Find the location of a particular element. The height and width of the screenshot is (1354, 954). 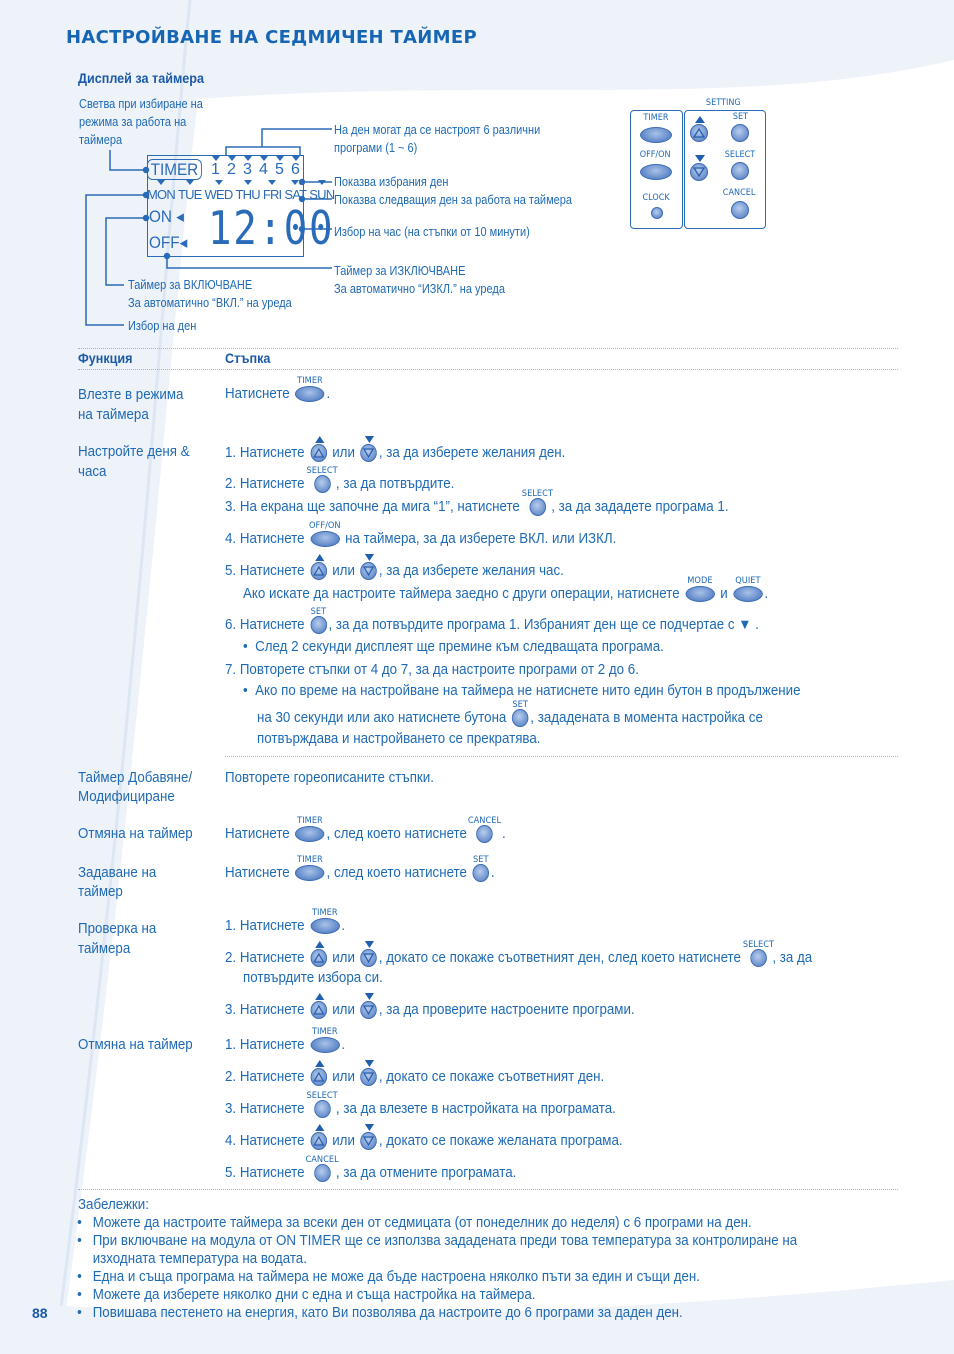

lcd-program-1: 1 is located at coordinates (215, 167).